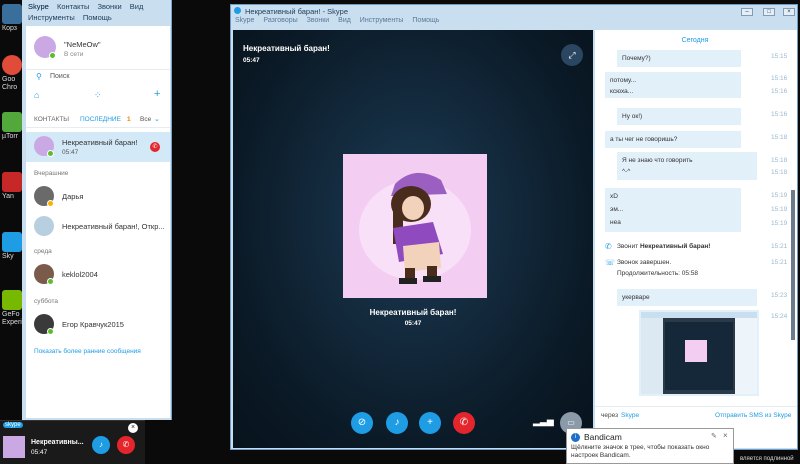  I want to click on section-yesterday: Вчерашние, so click(51, 173).